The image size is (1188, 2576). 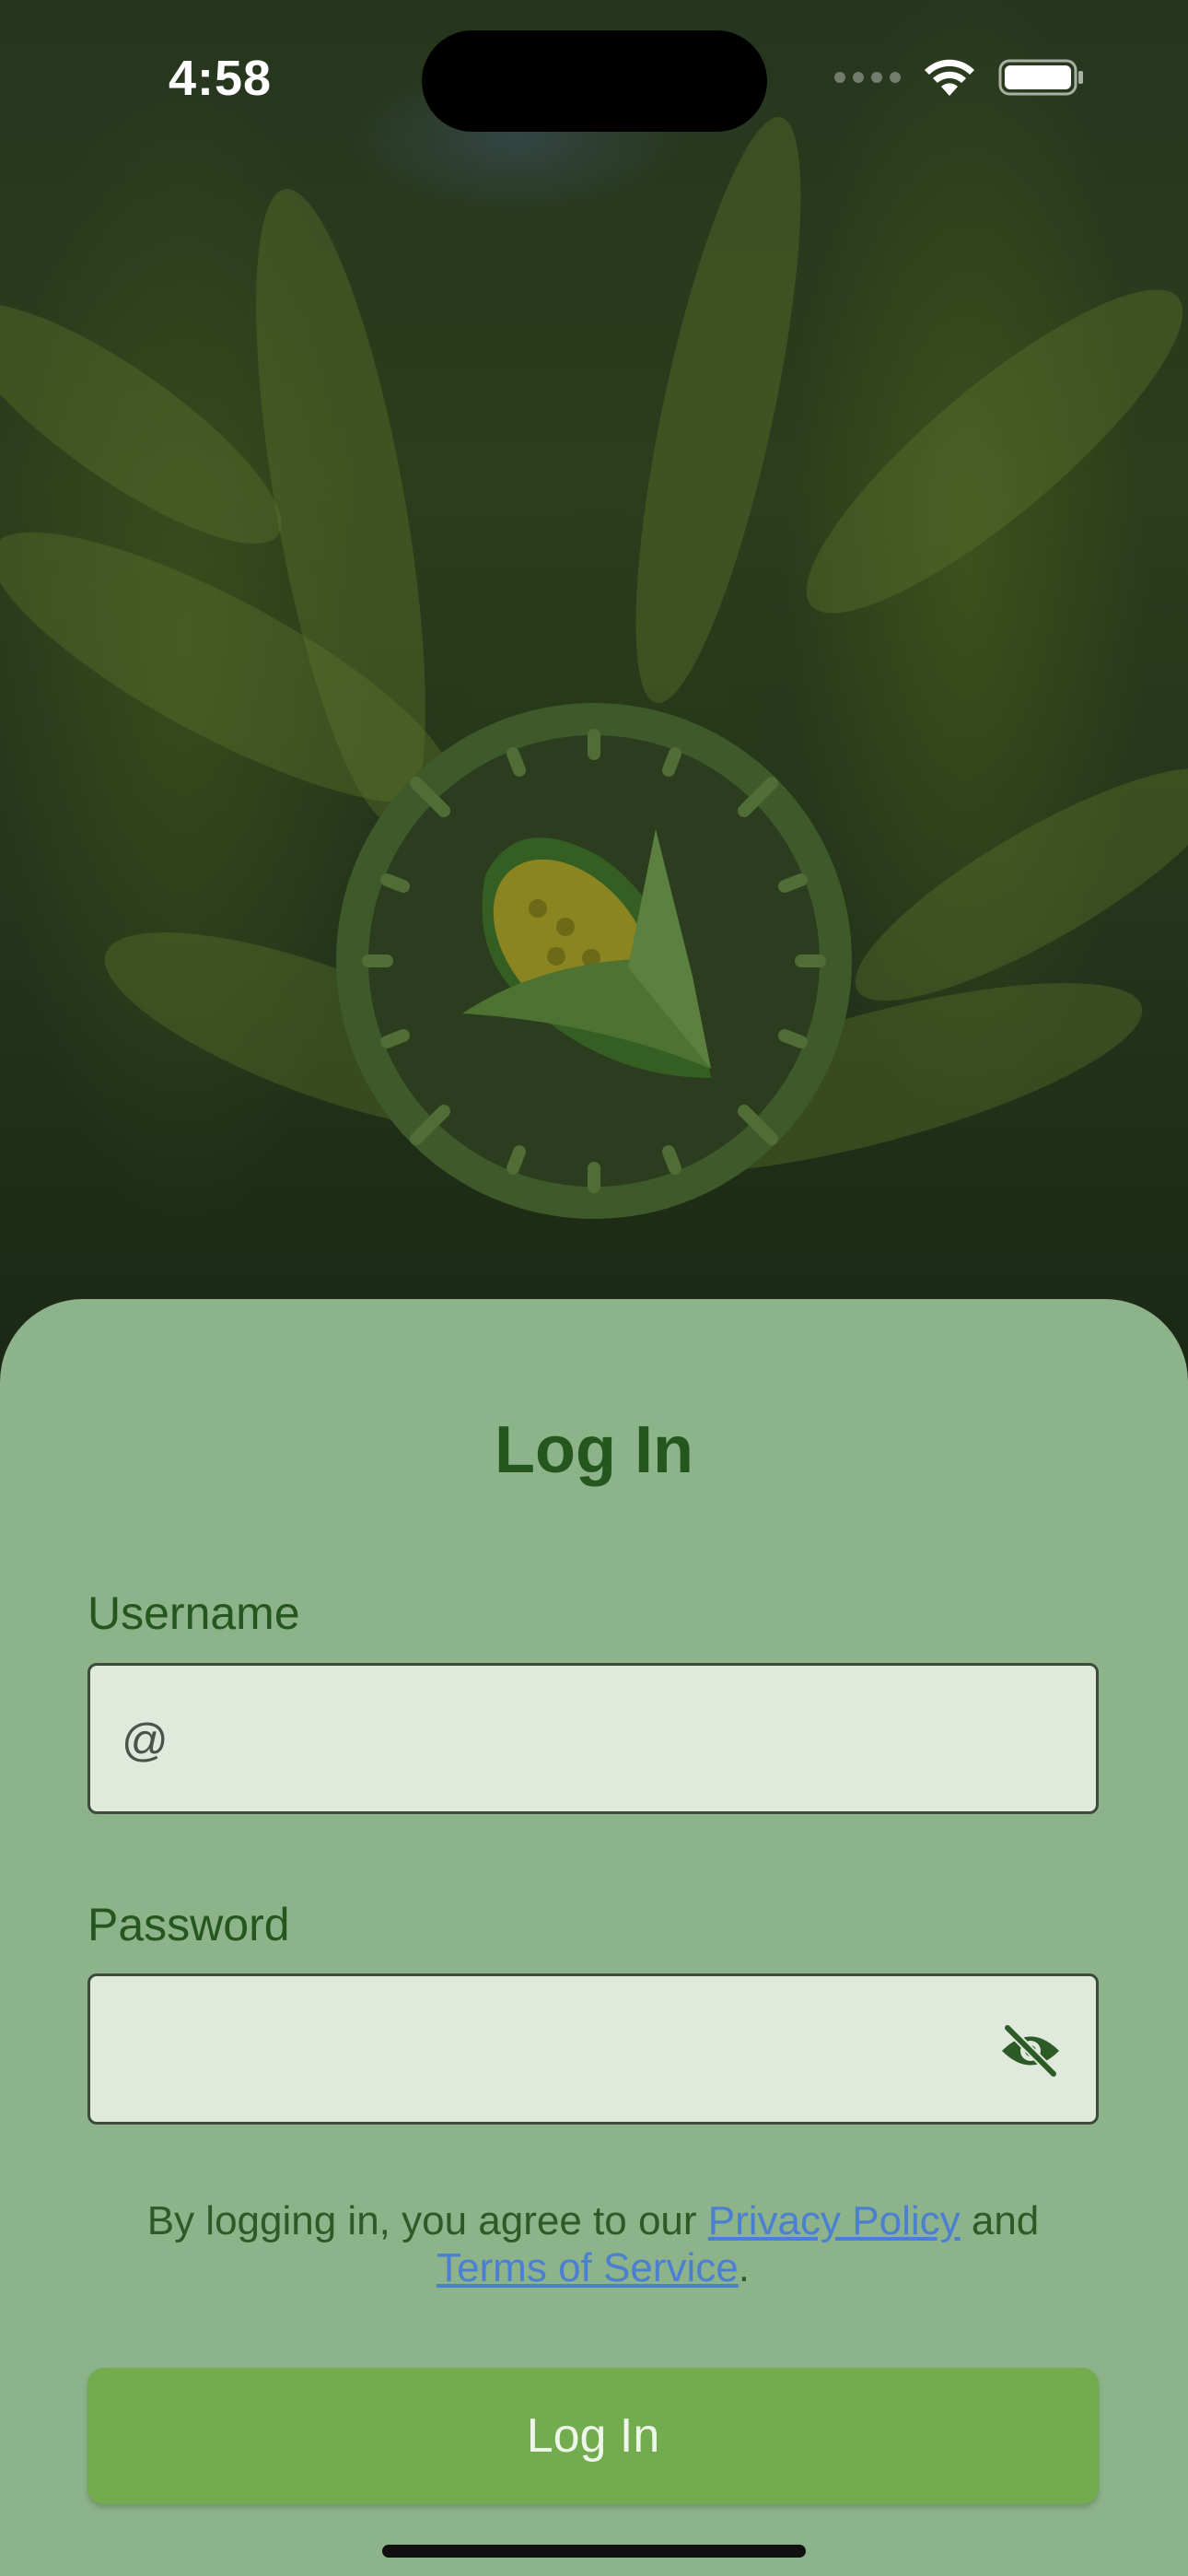 What do you see at coordinates (949, 77) in the screenshot?
I see `wifi-icon` at bounding box center [949, 77].